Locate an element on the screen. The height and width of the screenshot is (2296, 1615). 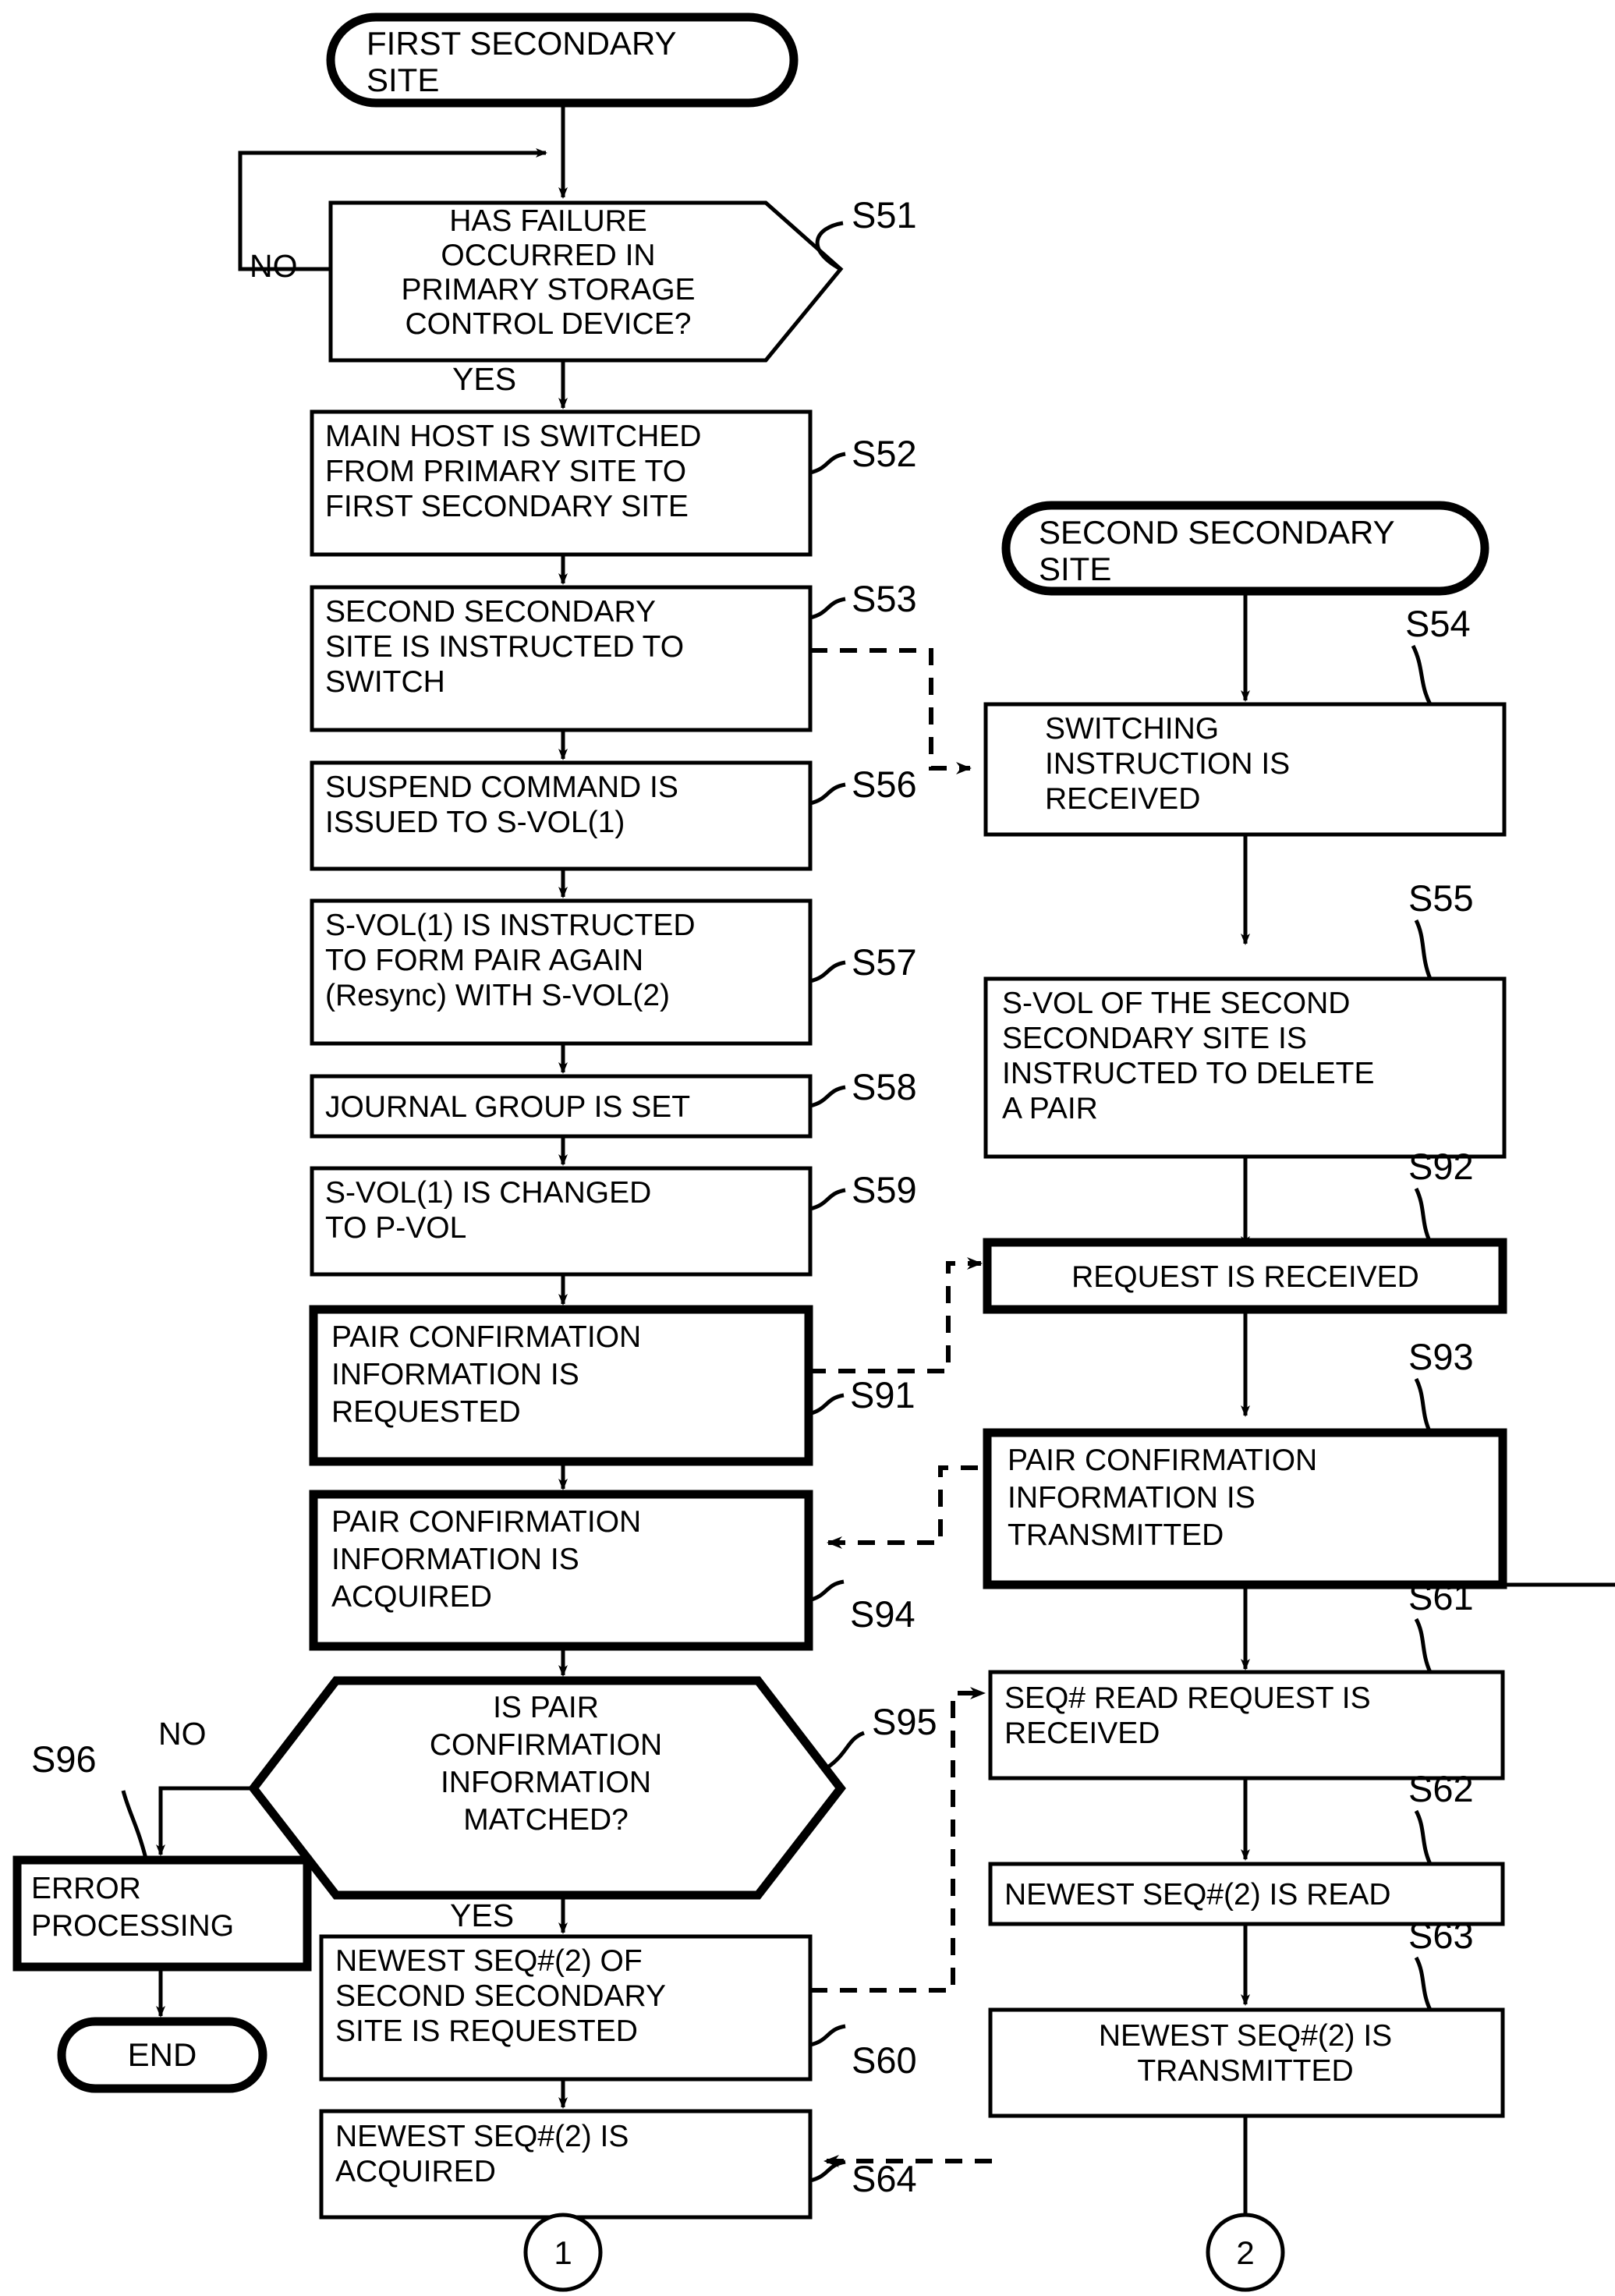
terminator-first-secondary-site: FIRST SECONDARY SITE is located at coordinates (562, 60).